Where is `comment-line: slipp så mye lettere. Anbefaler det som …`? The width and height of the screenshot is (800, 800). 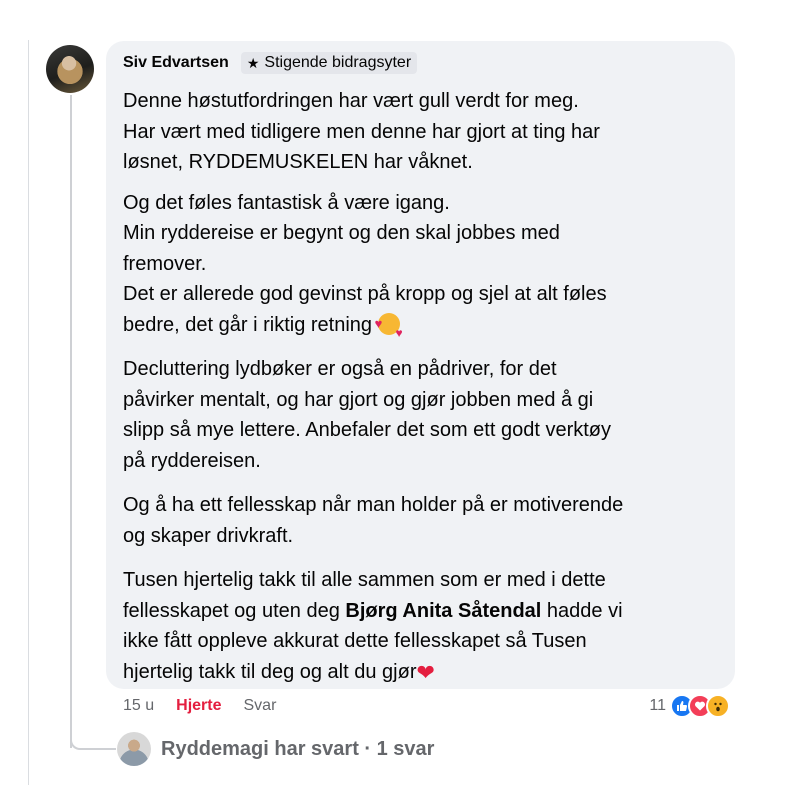
comment-line: slipp så mye lettere. Anbefaler det som … is located at coordinates (367, 430).